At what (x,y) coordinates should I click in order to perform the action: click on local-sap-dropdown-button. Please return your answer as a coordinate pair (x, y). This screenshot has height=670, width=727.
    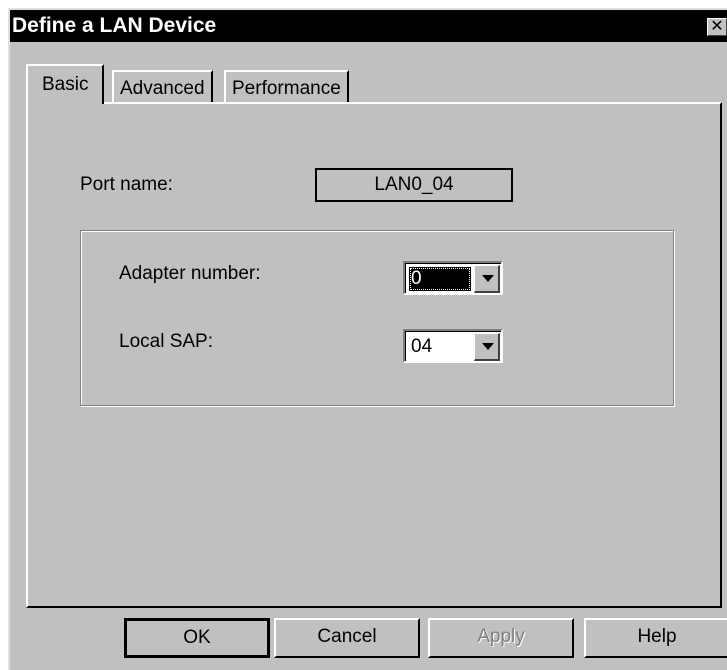
    Looking at the image, I should click on (487, 347).